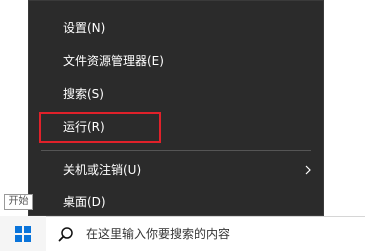 The image size is (365, 251). I want to click on menu-item-search: 搜索(S), so click(176, 94).